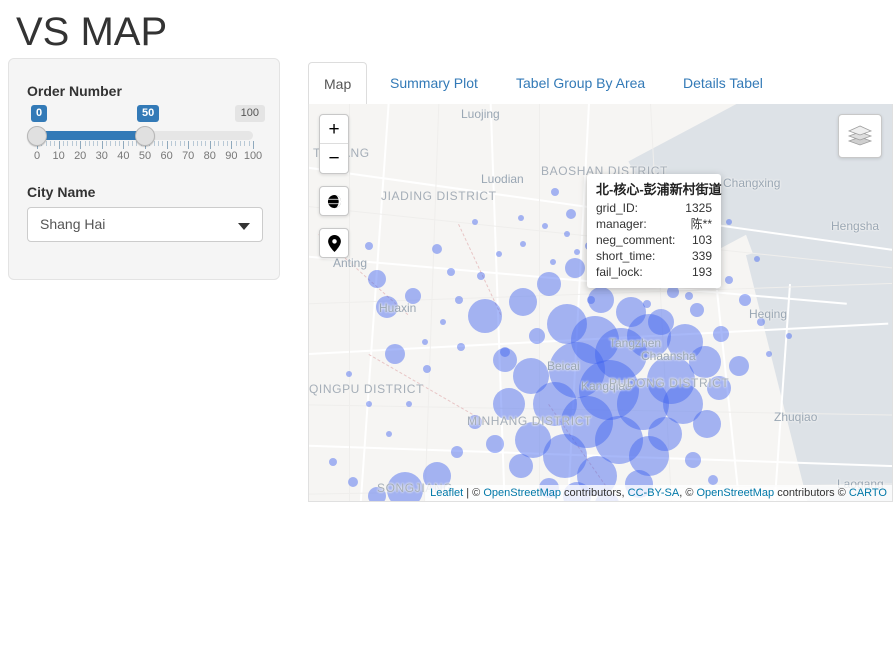  Describe the element at coordinates (61, 192) in the screenshot. I see `city-name-label: City Name` at that location.